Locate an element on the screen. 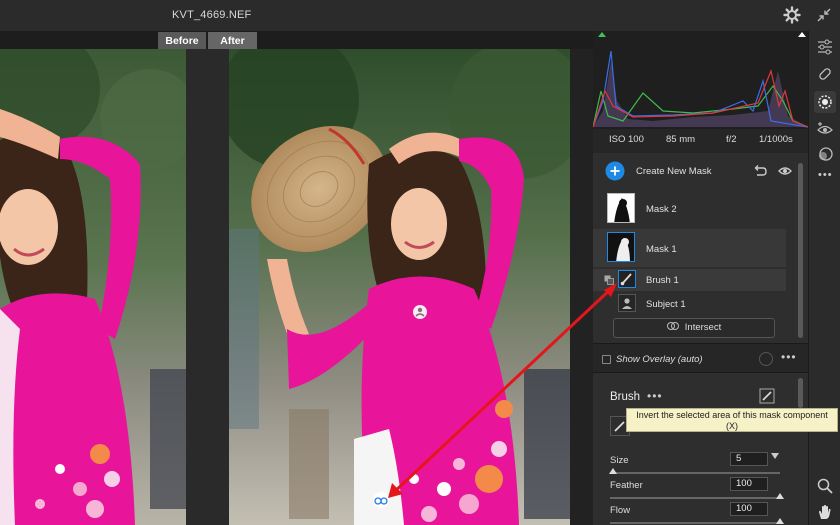  create-new-mask-label: Create New Mask is located at coordinates (674, 171).